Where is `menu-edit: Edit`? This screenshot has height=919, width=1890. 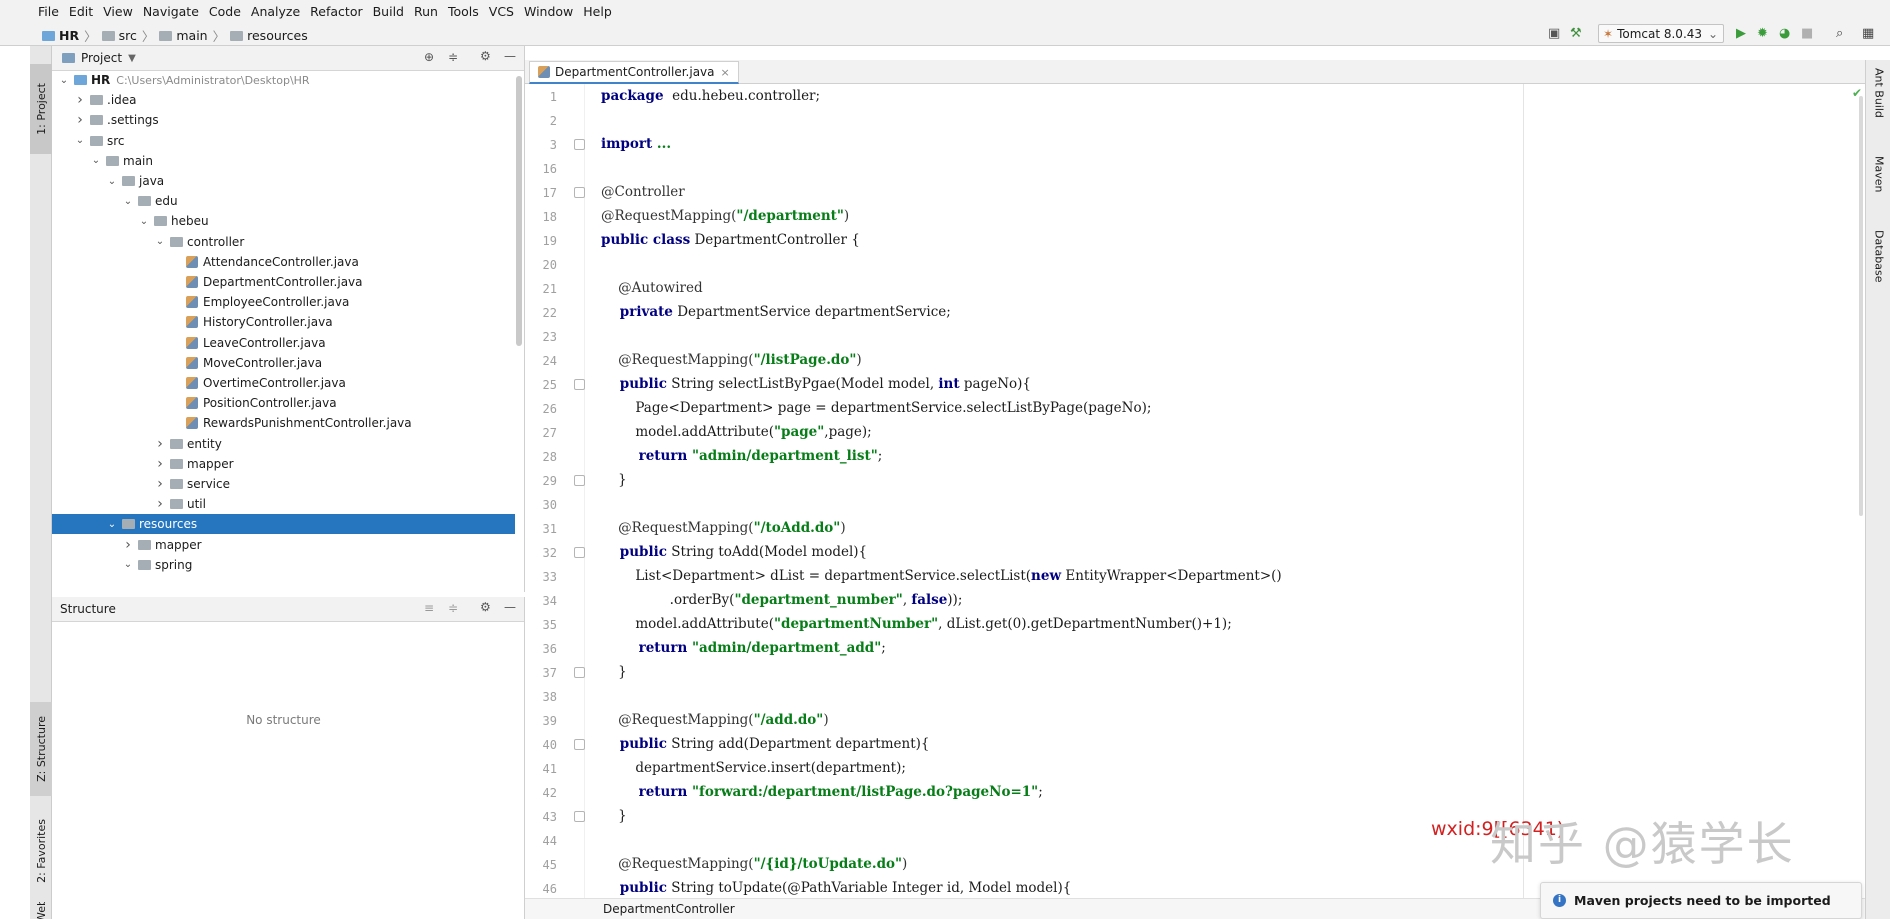
menu-edit: Edit is located at coordinates (81, 11).